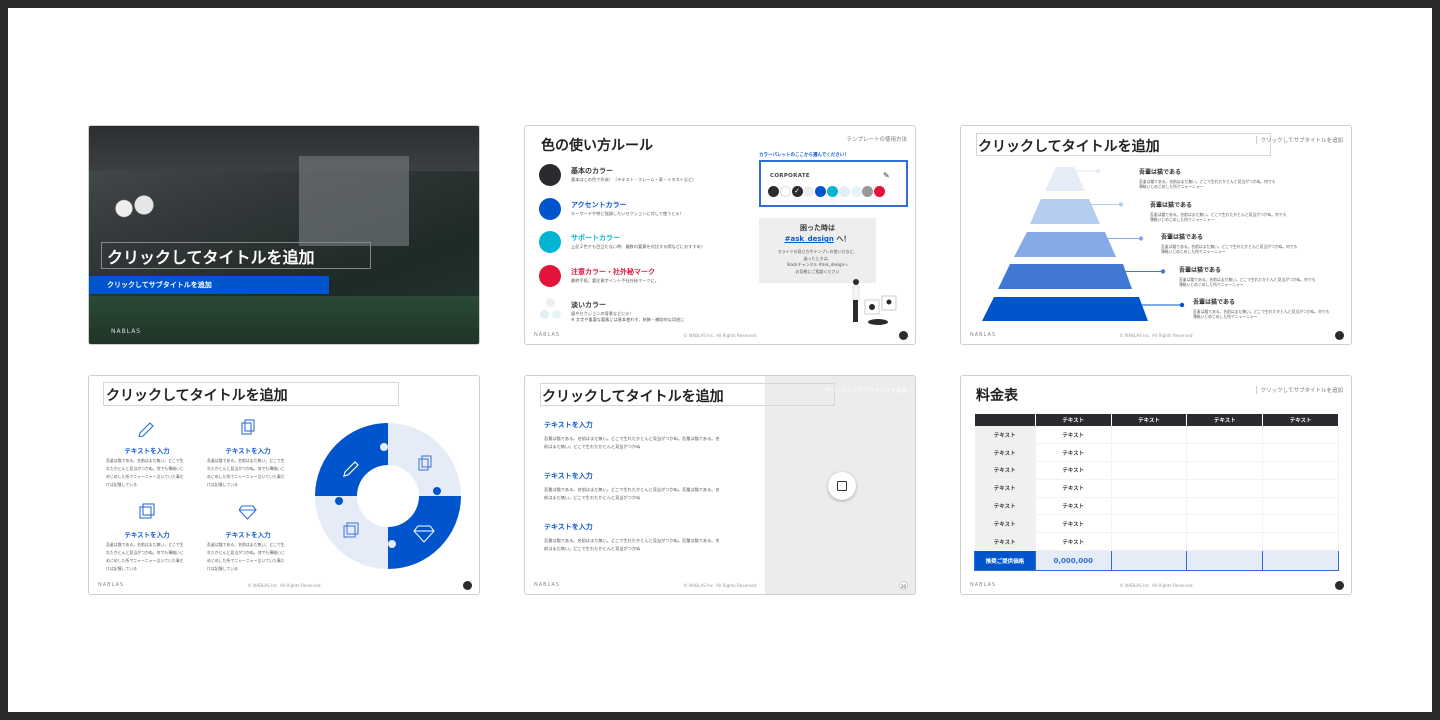 The image size is (1440, 720). Describe the element at coordinates (351, 459) in the screenshot. I see `quadrant-top-left` at that location.